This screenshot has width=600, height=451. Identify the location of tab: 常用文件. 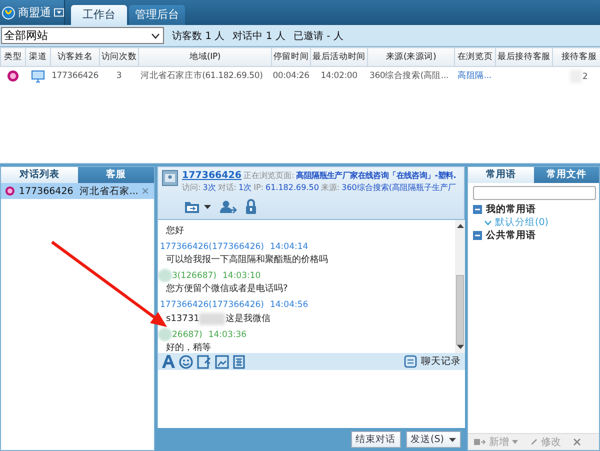
(566, 175).